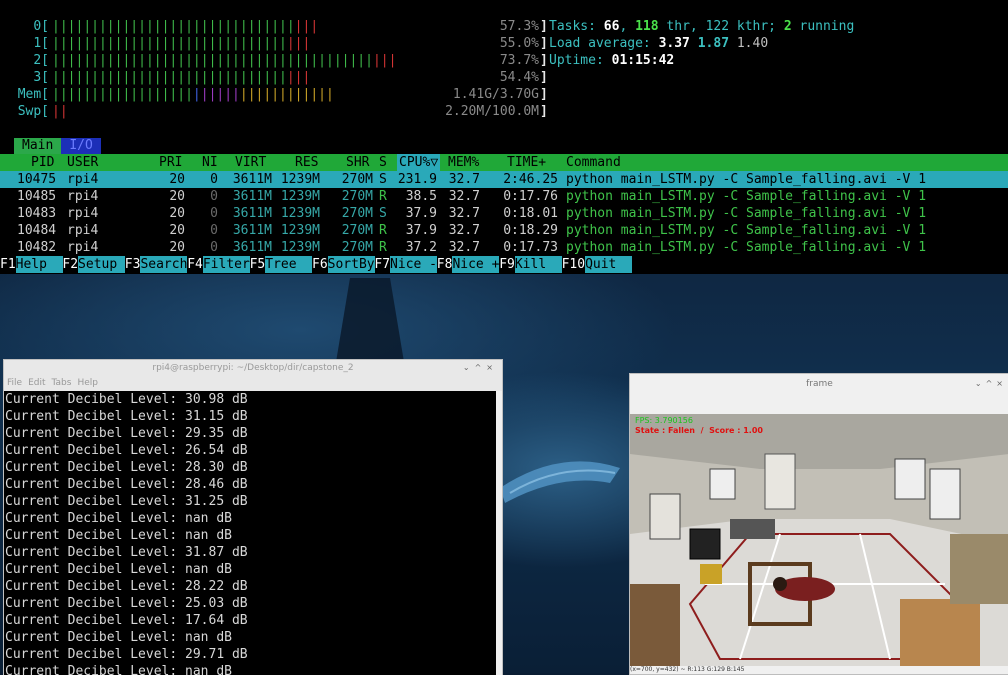  I want to click on col-user: USER, so click(82, 162).